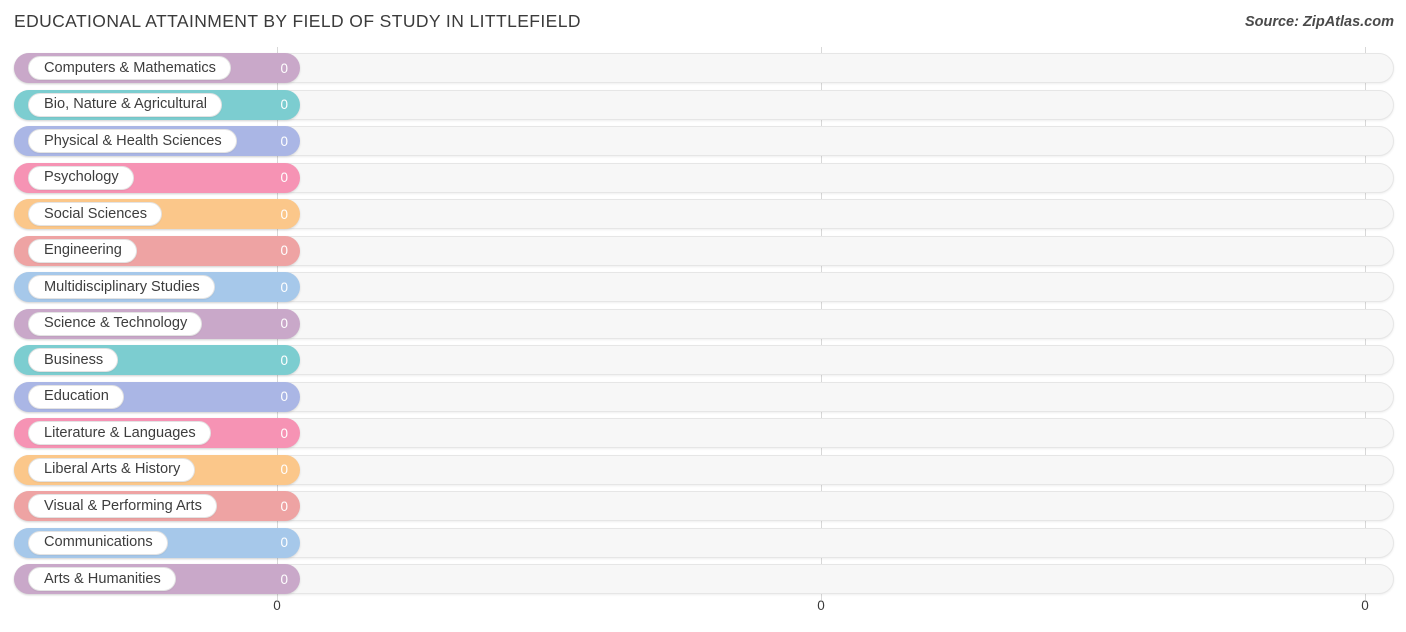 This screenshot has height=632, width=1406. I want to click on bar-category-pill: Literature & Languages, so click(119, 433).